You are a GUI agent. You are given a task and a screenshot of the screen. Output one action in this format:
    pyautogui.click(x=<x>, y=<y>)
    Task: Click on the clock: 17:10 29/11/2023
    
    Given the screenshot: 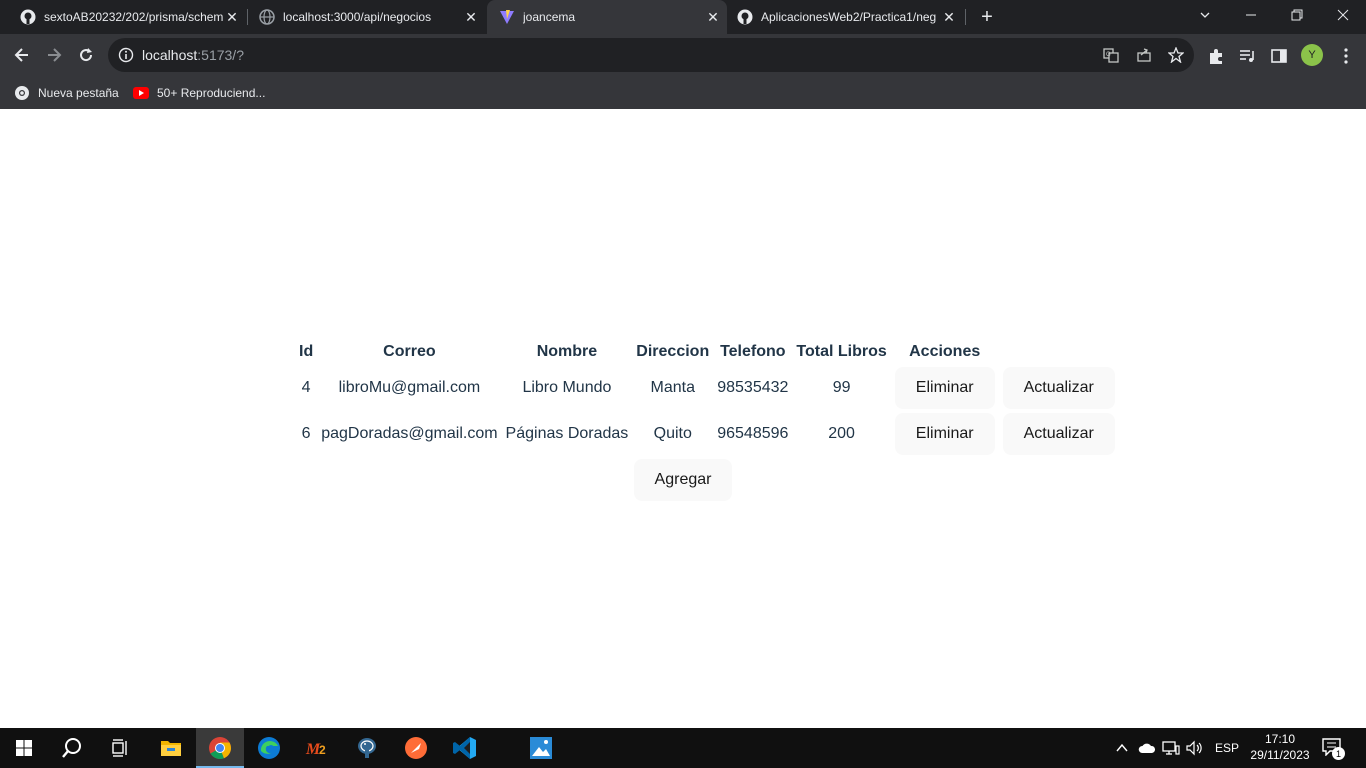 What is the action you would take?
    pyautogui.click(x=1280, y=747)
    